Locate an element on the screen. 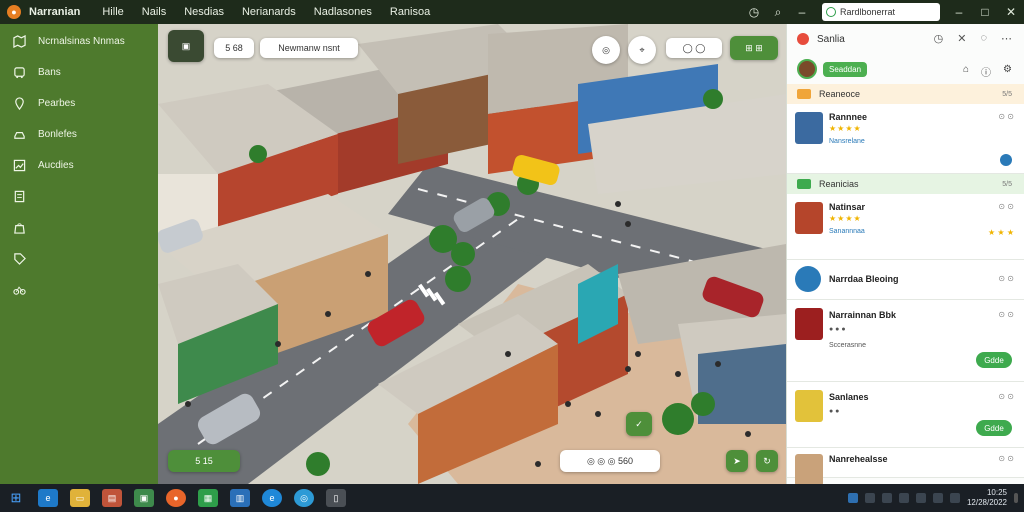  section-title: Reaneoce is located at coordinates (840, 94).